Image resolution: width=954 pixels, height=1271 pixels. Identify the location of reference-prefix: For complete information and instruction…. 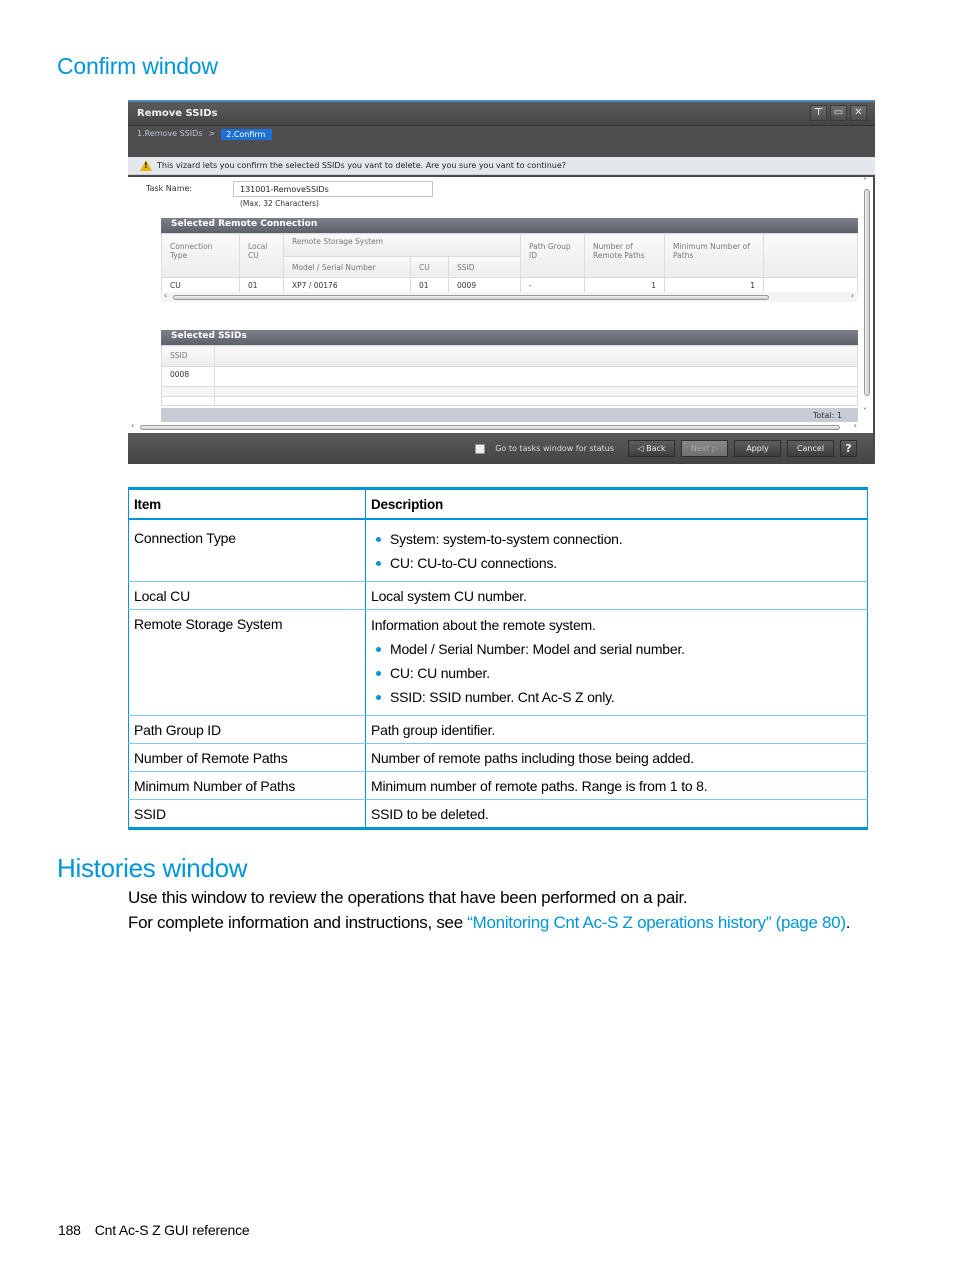
(298, 922).